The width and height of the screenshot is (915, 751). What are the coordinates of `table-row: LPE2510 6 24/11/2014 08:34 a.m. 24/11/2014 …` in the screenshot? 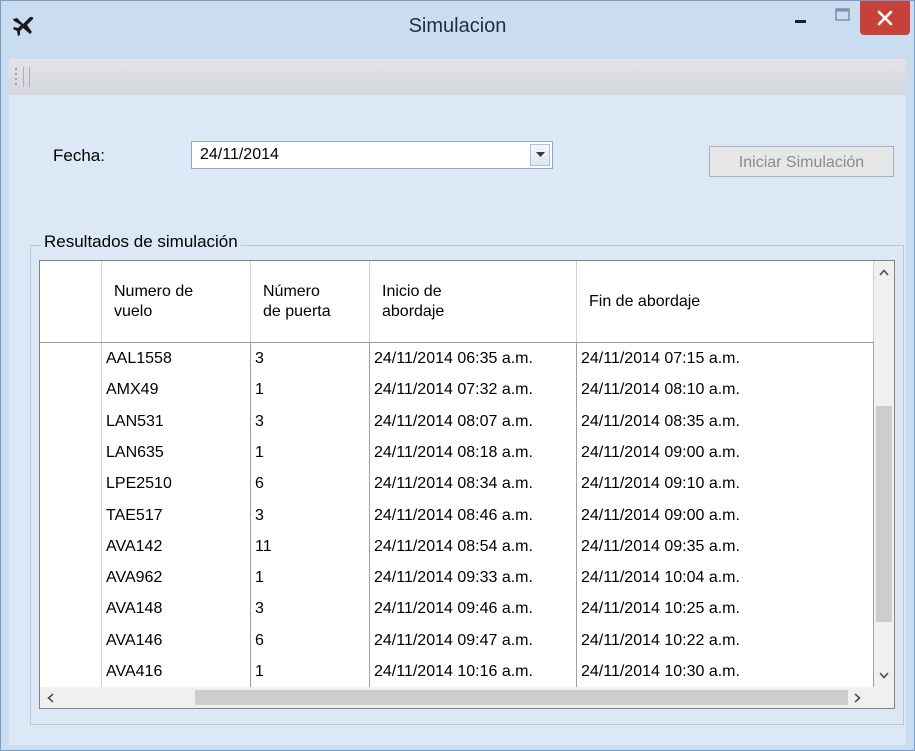 It's located at (457, 485).